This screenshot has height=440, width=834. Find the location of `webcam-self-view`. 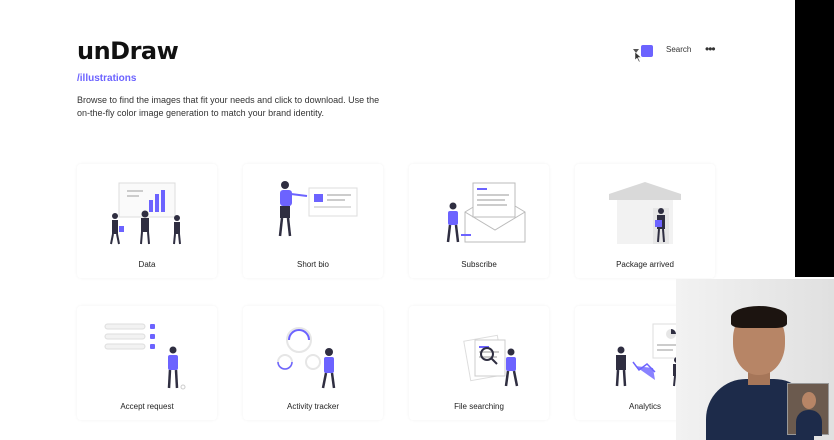

webcam-self-view is located at coordinates (808, 409).